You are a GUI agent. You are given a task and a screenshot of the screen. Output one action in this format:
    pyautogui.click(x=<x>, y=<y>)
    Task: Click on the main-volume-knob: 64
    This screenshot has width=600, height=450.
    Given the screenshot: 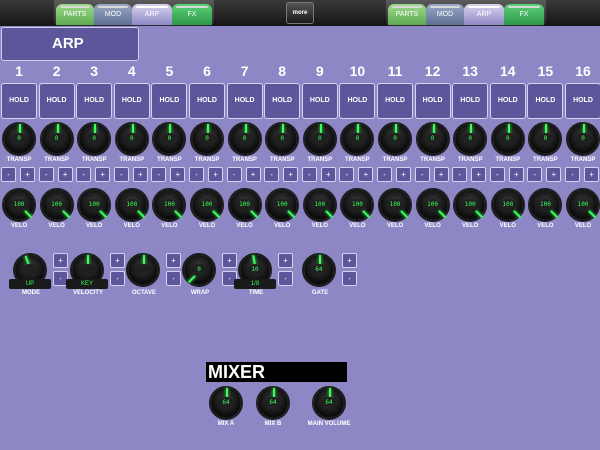 What is the action you would take?
    pyautogui.click(x=329, y=403)
    